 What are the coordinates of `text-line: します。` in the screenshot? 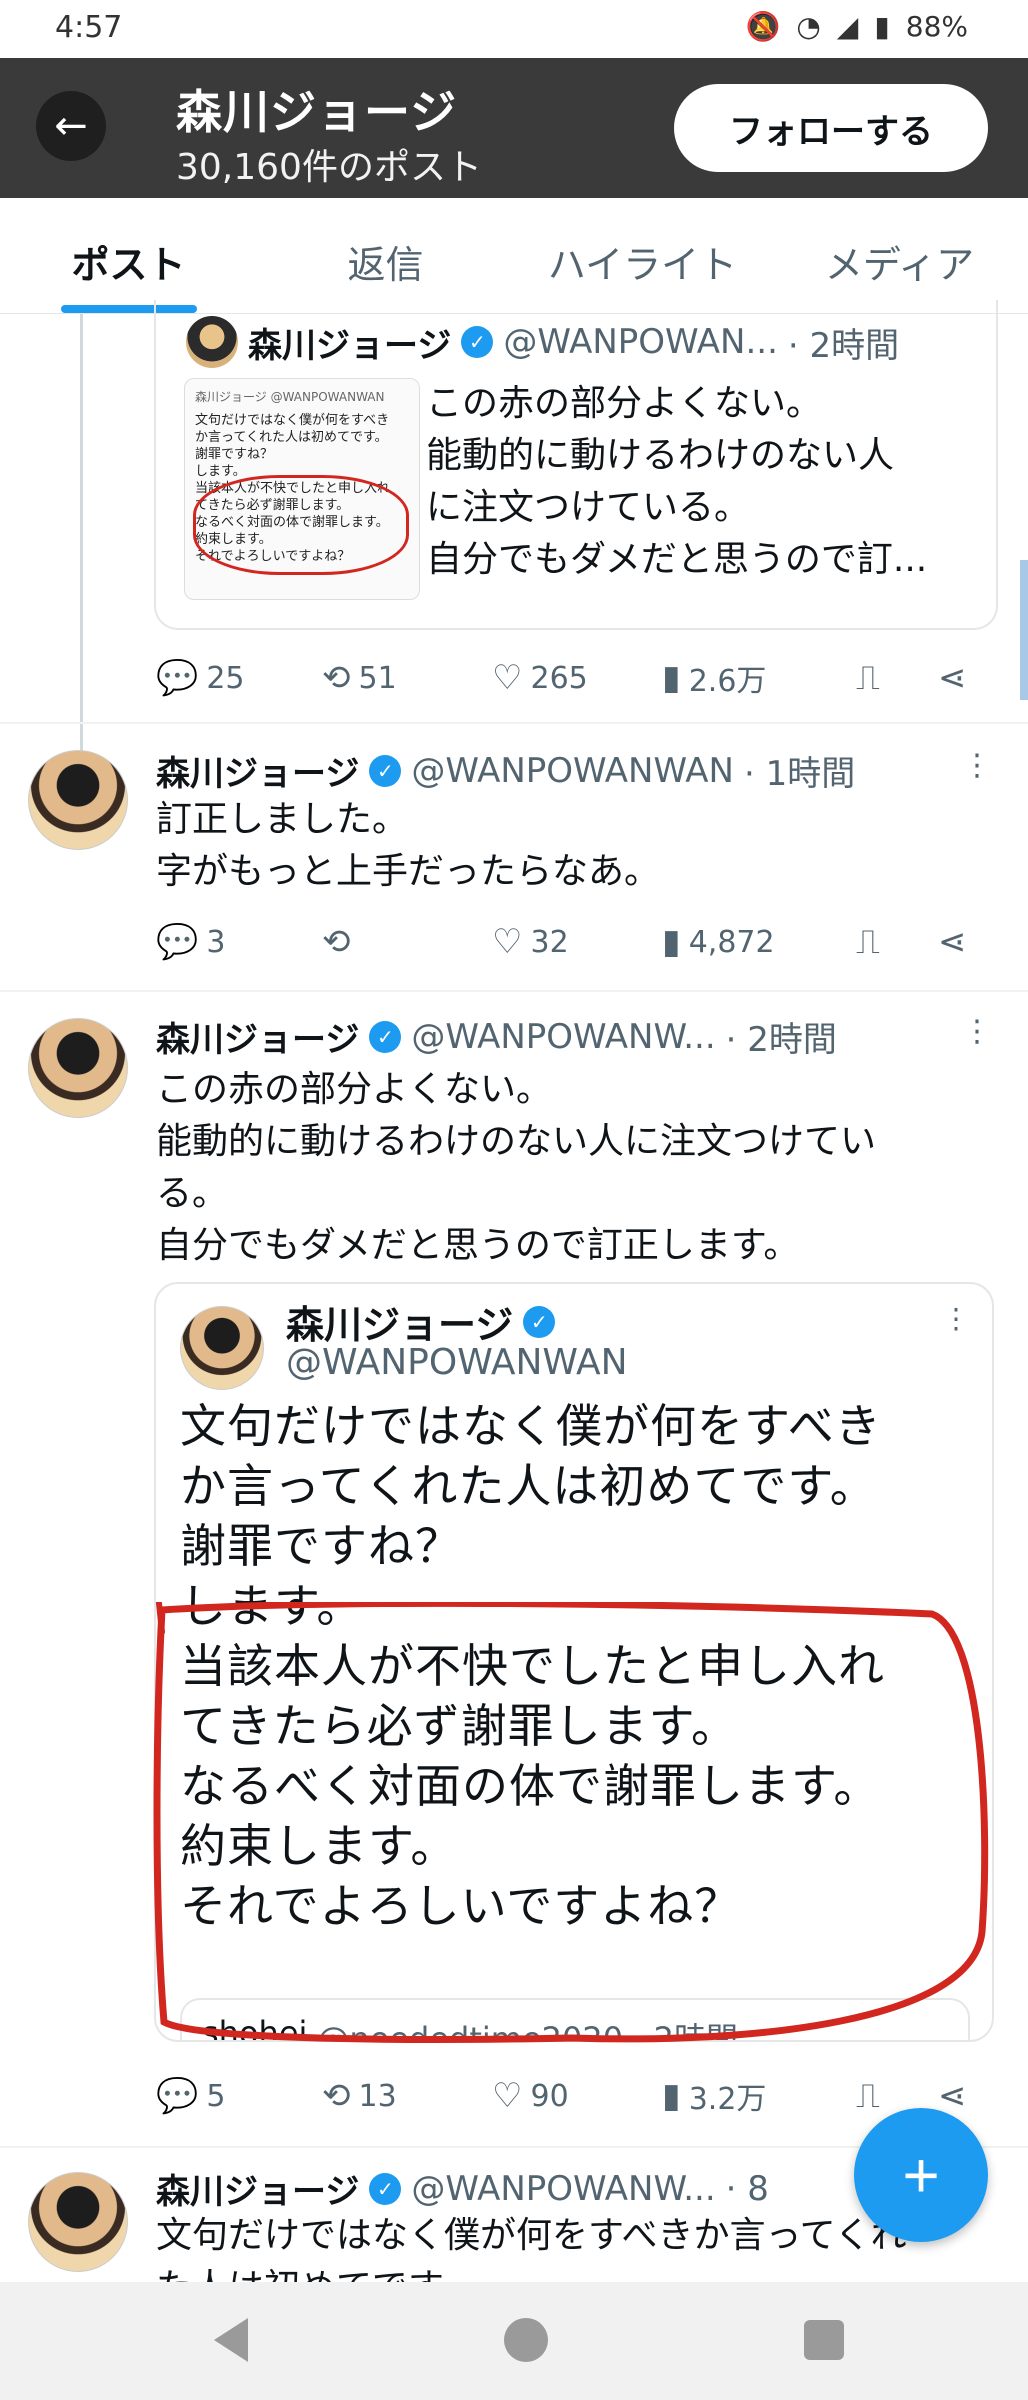 It's located at (272, 1606).